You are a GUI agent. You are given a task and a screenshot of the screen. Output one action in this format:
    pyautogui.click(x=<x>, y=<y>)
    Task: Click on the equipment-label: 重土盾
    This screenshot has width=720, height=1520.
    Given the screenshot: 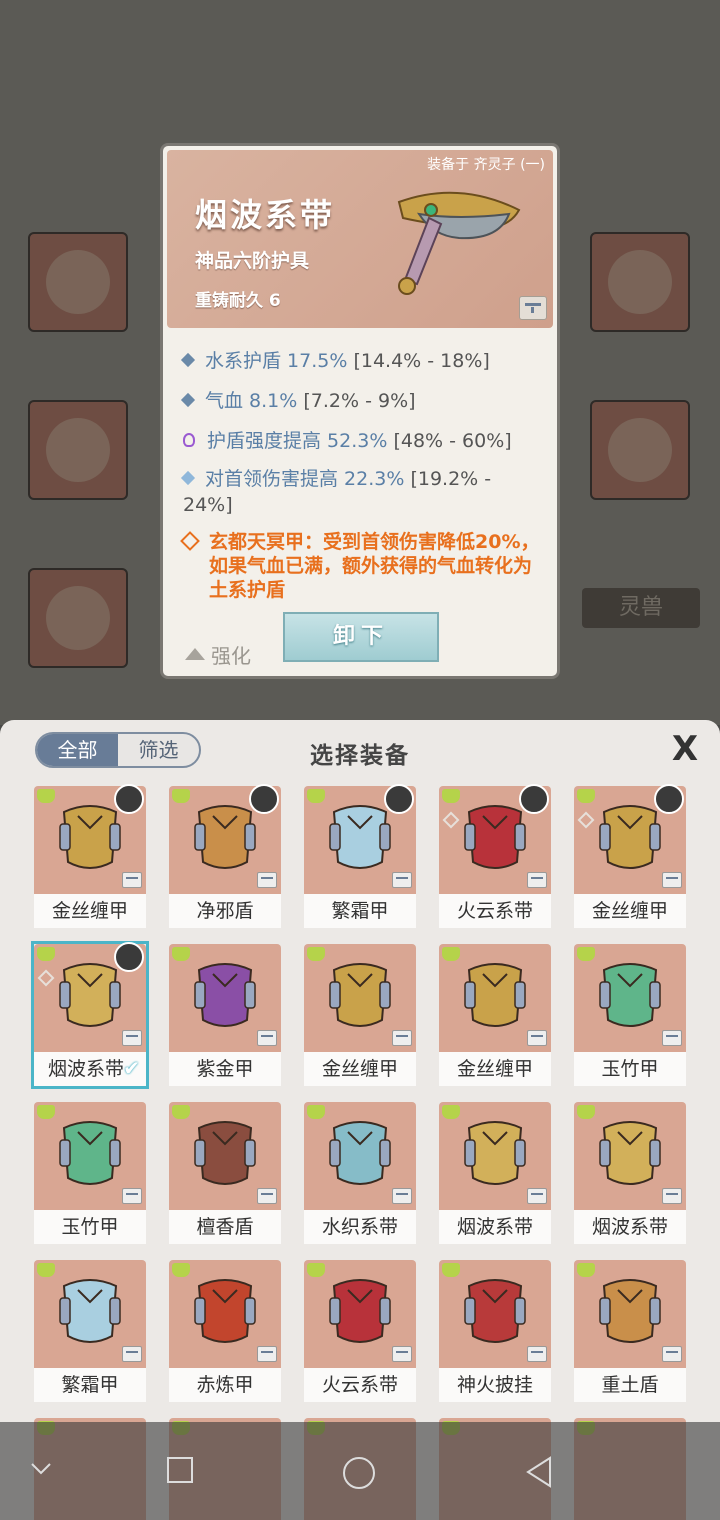 What is the action you would take?
    pyautogui.click(x=630, y=1385)
    